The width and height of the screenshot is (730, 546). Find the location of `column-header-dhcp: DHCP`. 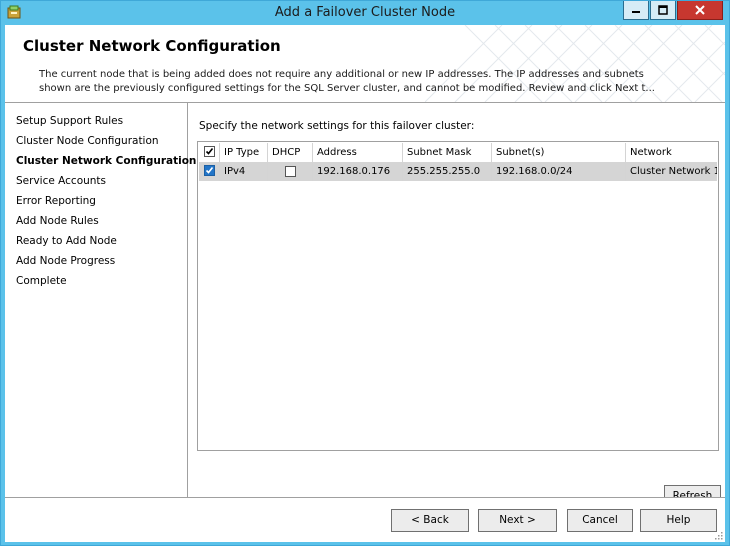

column-header-dhcp: DHCP is located at coordinates (290, 152).